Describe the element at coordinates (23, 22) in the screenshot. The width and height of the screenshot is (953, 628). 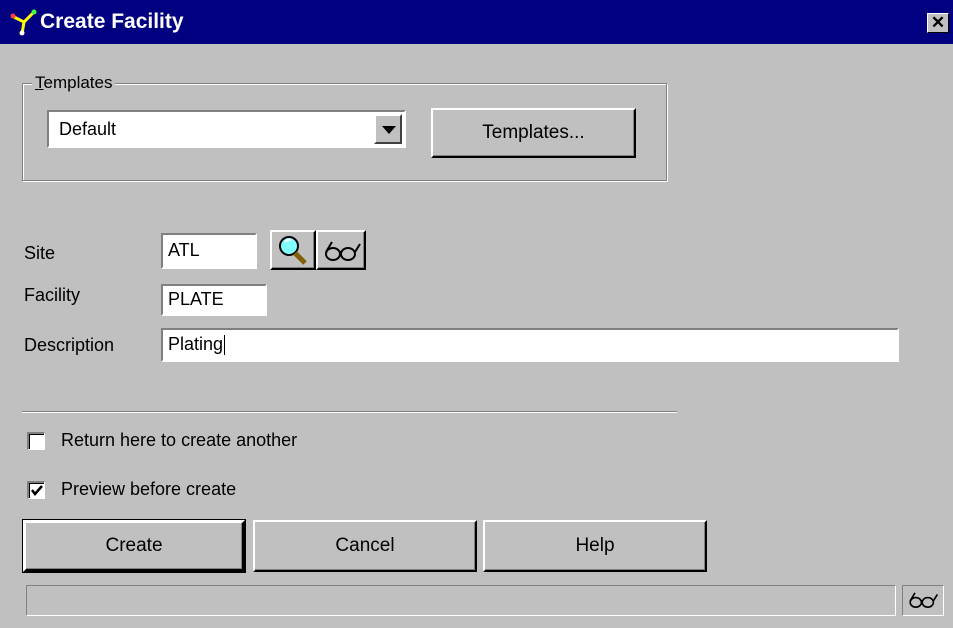
I see `facility-app-icon` at that location.